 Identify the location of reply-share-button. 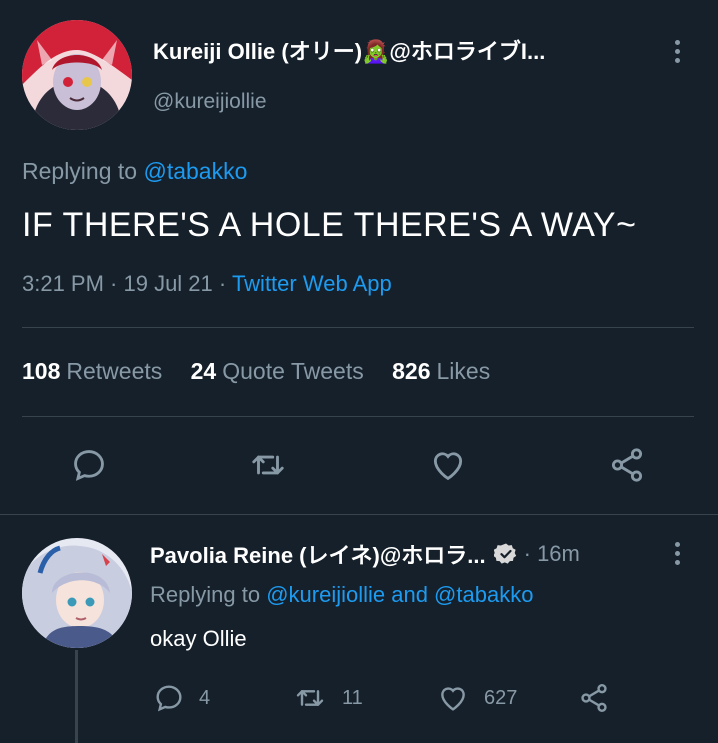
(594, 698).